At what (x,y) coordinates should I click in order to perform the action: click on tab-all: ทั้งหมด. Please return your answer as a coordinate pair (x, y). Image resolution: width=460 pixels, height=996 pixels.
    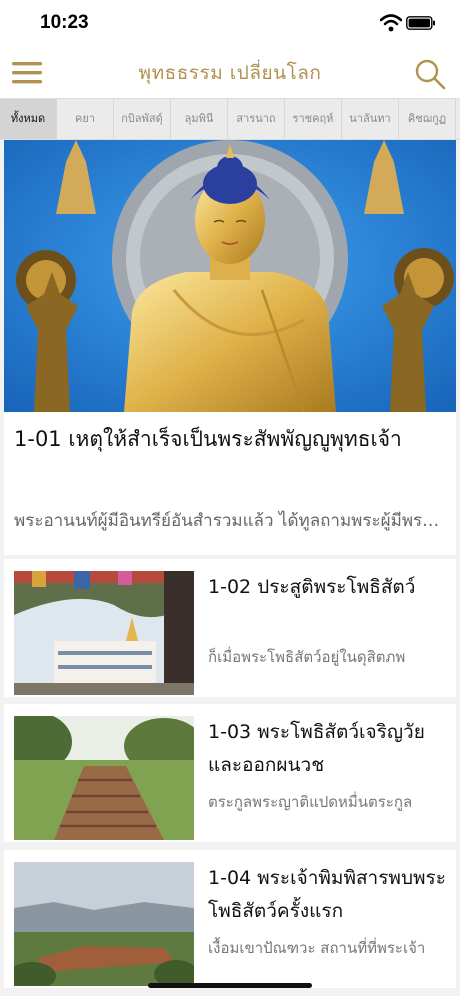
    Looking at the image, I should click on (28, 119).